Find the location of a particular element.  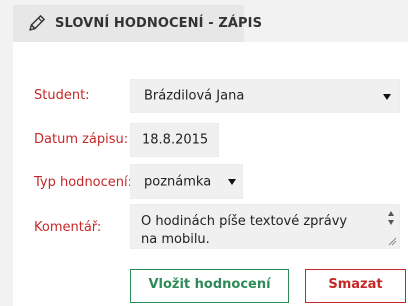

submit-rating-button: Vložit hodnocení is located at coordinates (209, 286).